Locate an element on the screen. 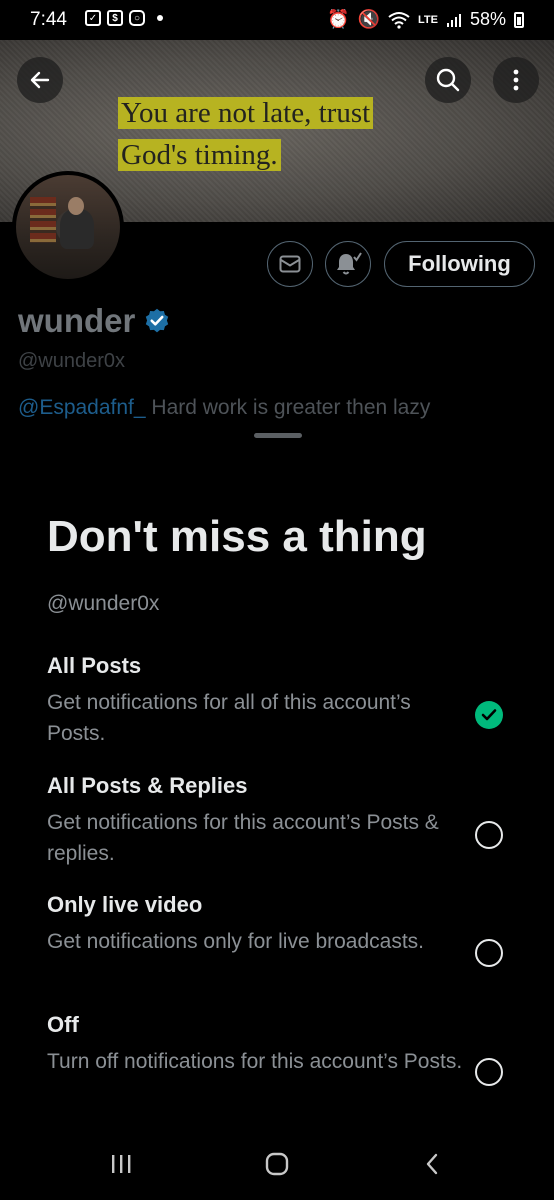  checkbox-notification-icon: ✓ is located at coordinates (93, 18).